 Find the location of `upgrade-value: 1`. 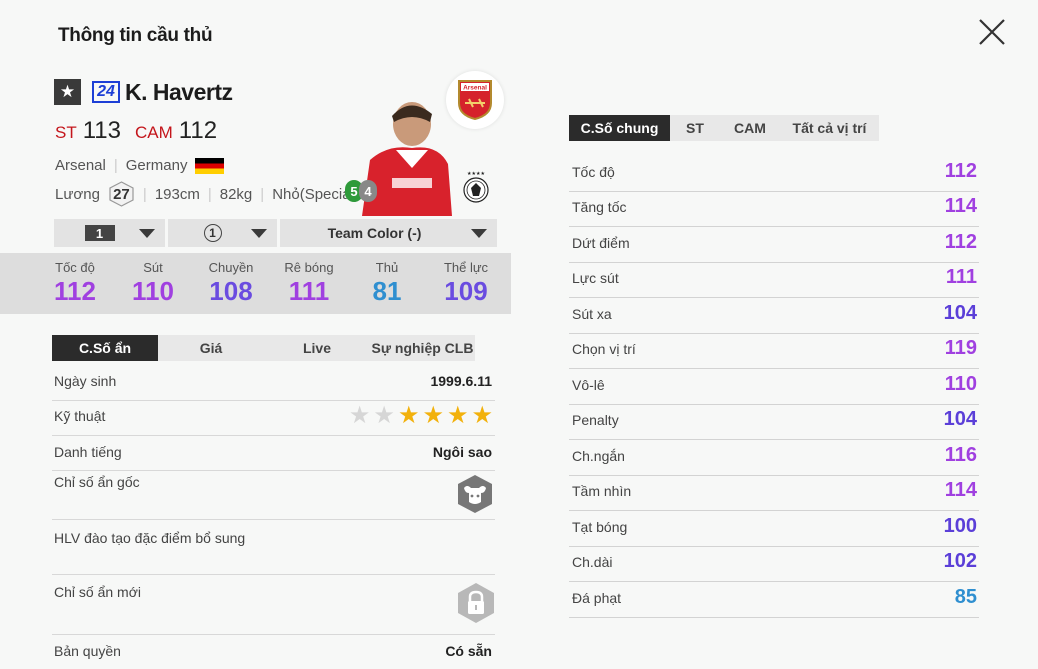

upgrade-value: 1 is located at coordinates (212, 233).